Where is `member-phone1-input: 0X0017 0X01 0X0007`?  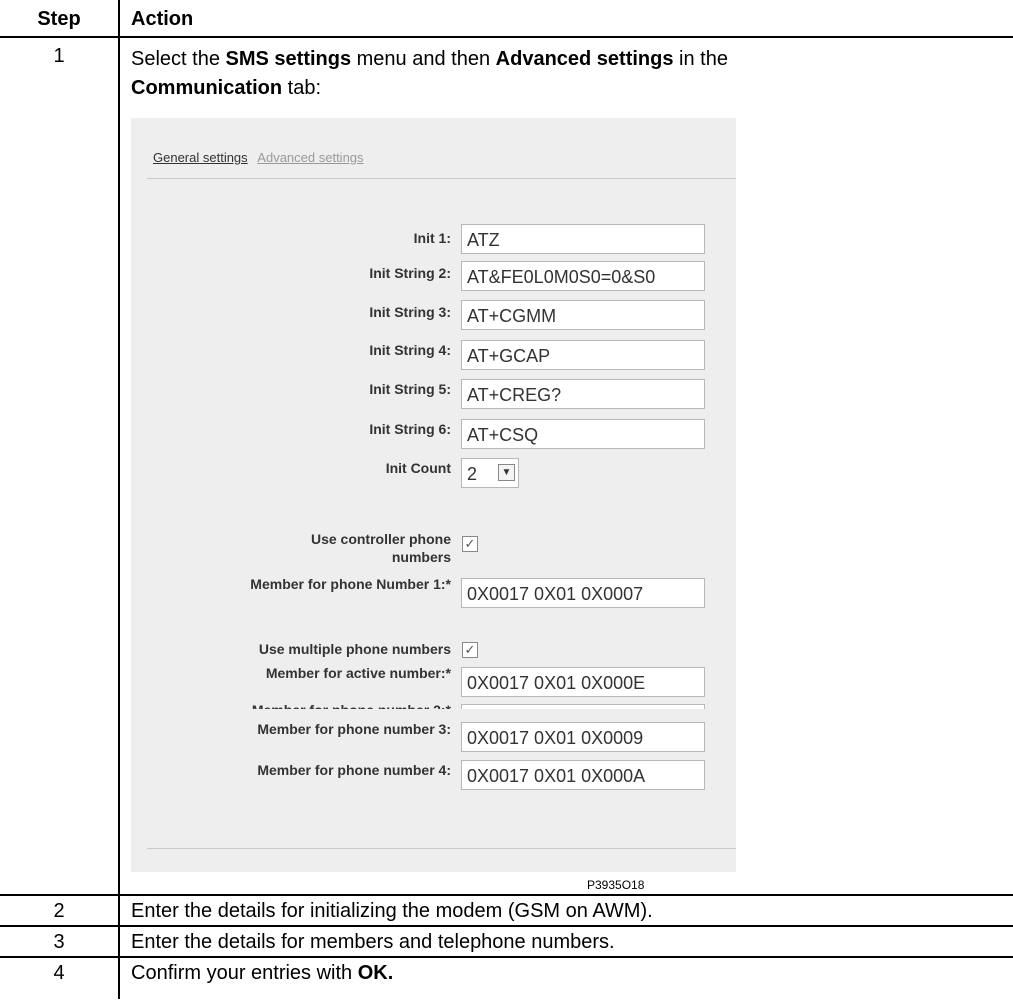
member-phone1-input: 0X0017 0X01 0X0007 is located at coordinates (583, 593).